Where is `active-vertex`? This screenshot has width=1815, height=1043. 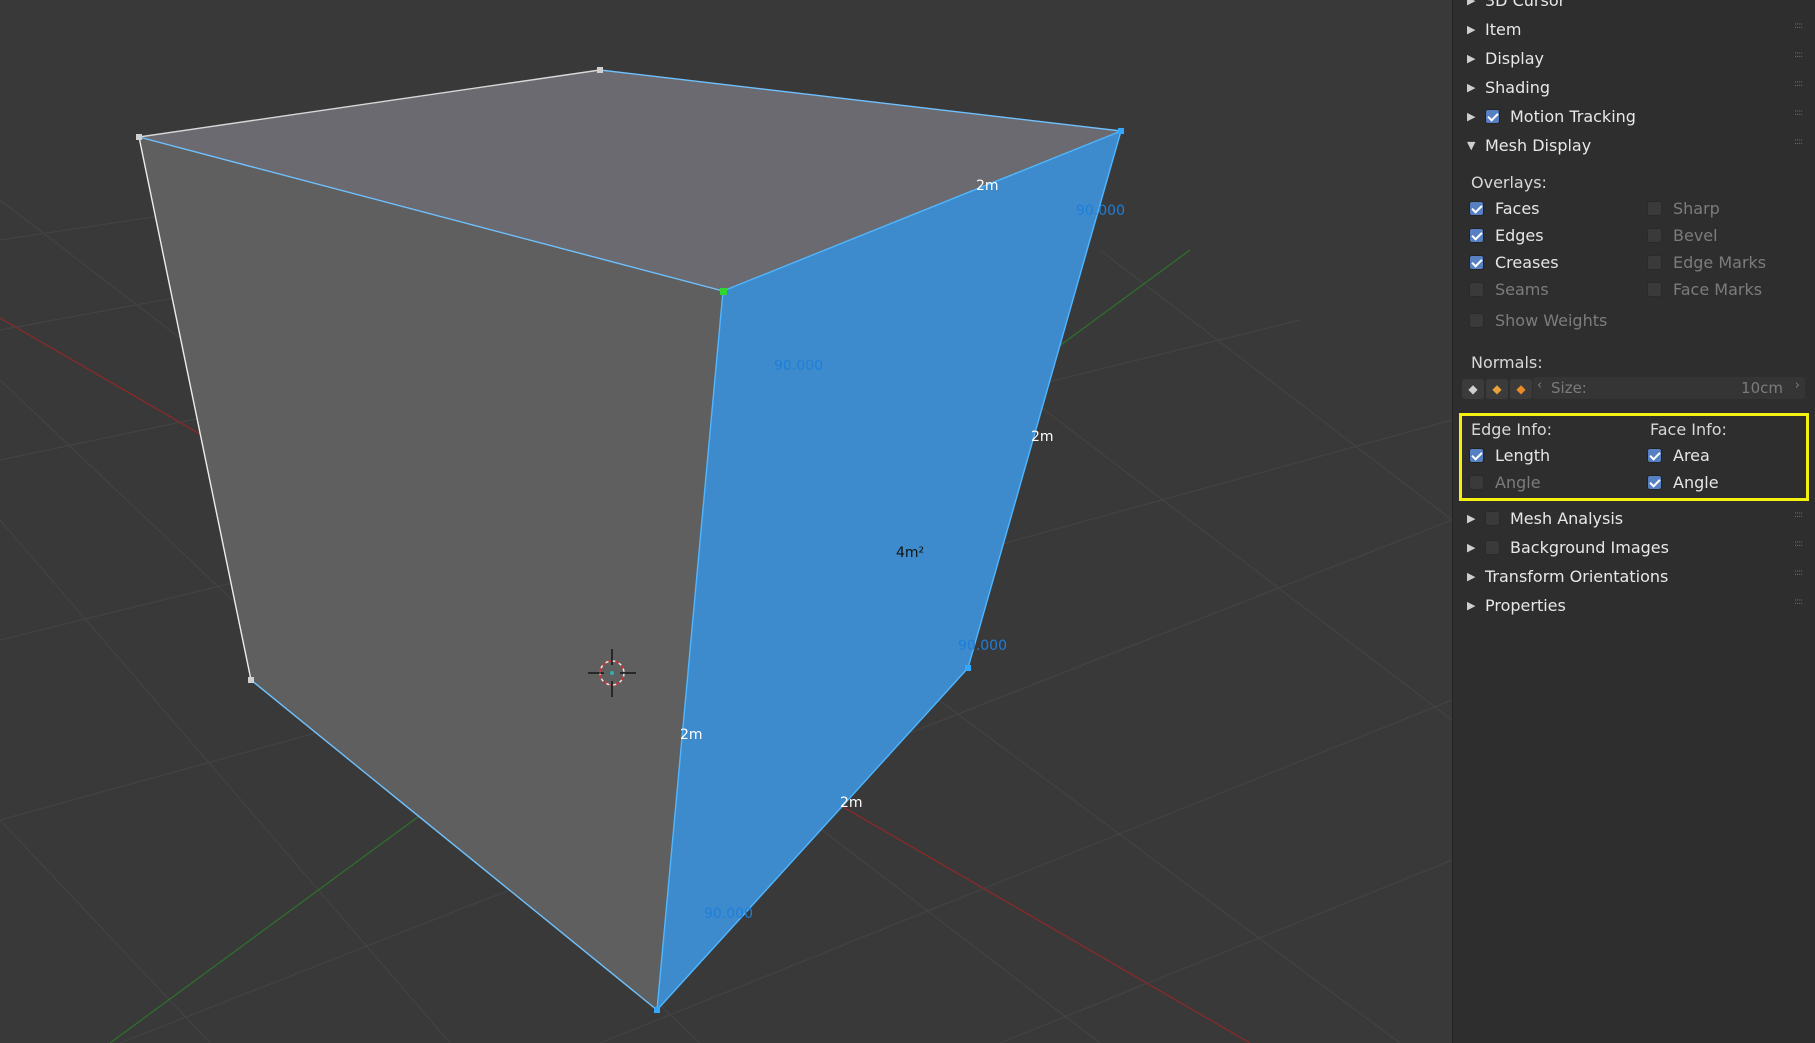 active-vertex is located at coordinates (723, 291).